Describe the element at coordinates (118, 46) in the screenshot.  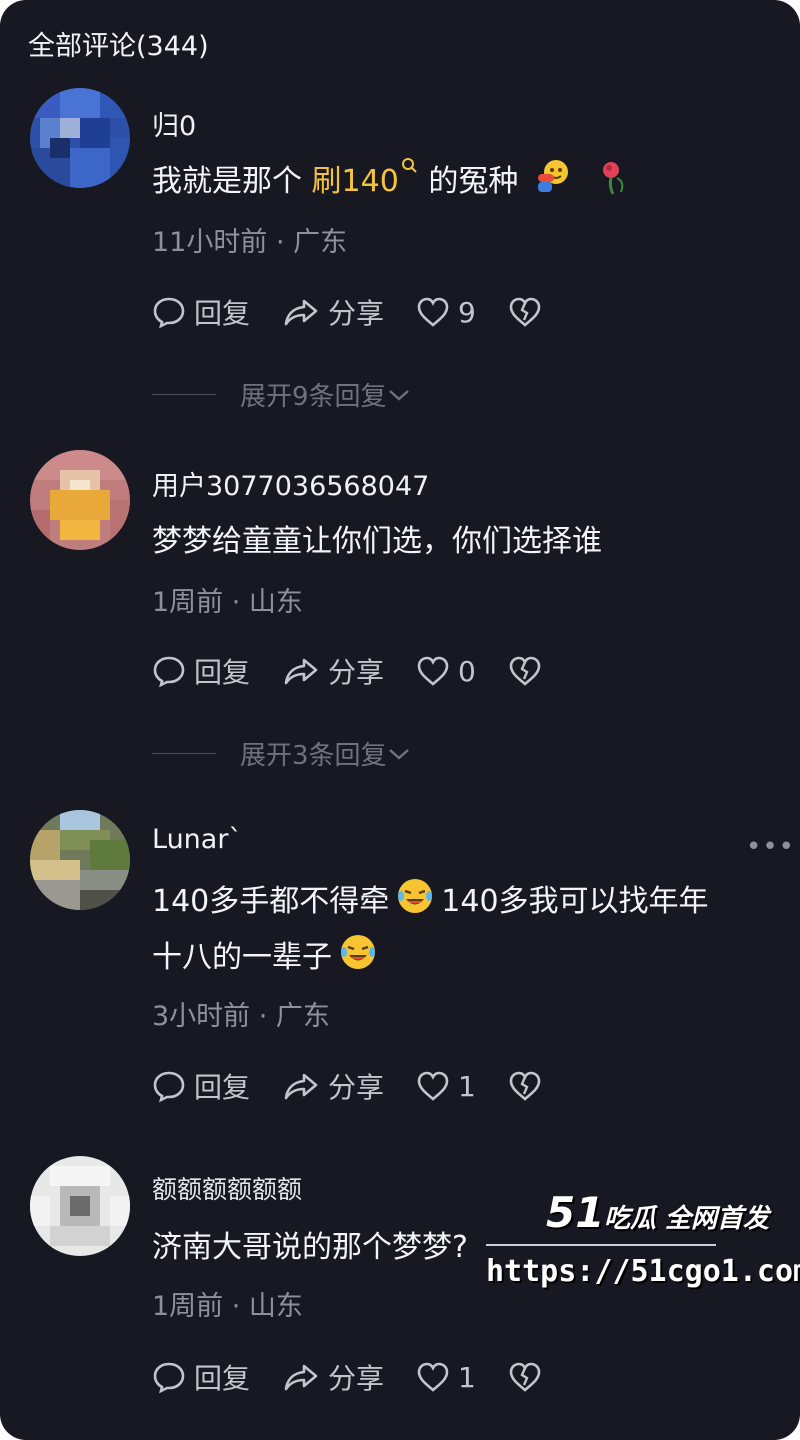
I see `comments-header: 全部评论(344)` at that location.